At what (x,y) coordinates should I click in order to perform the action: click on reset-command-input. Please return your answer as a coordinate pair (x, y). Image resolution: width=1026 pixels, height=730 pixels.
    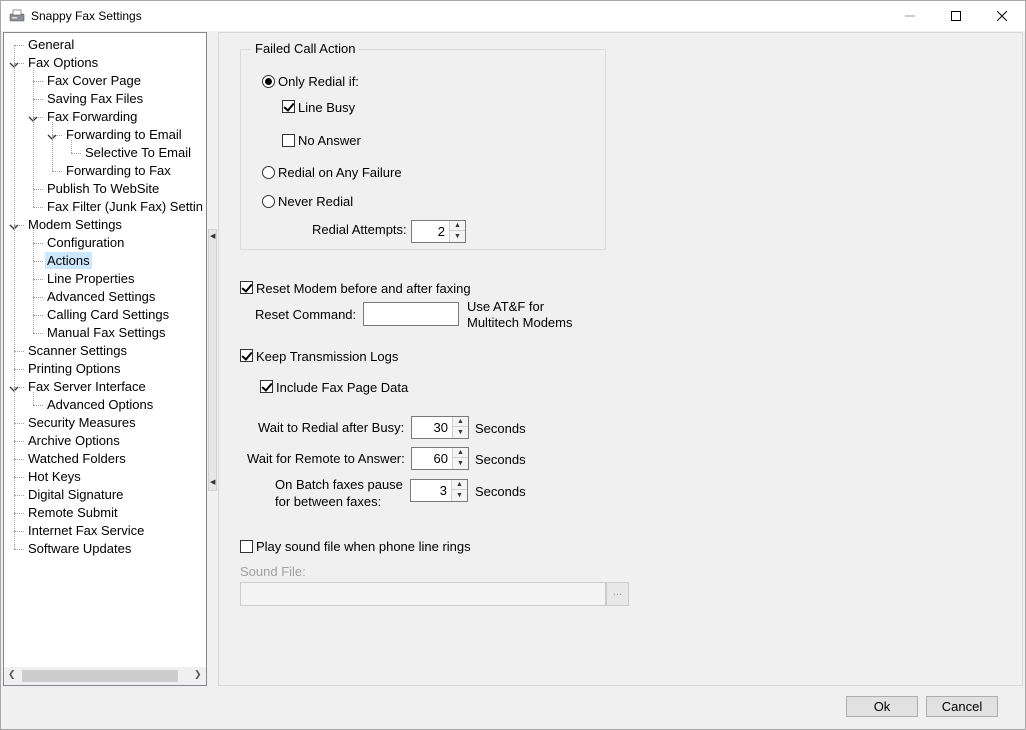
    Looking at the image, I should click on (411, 314).